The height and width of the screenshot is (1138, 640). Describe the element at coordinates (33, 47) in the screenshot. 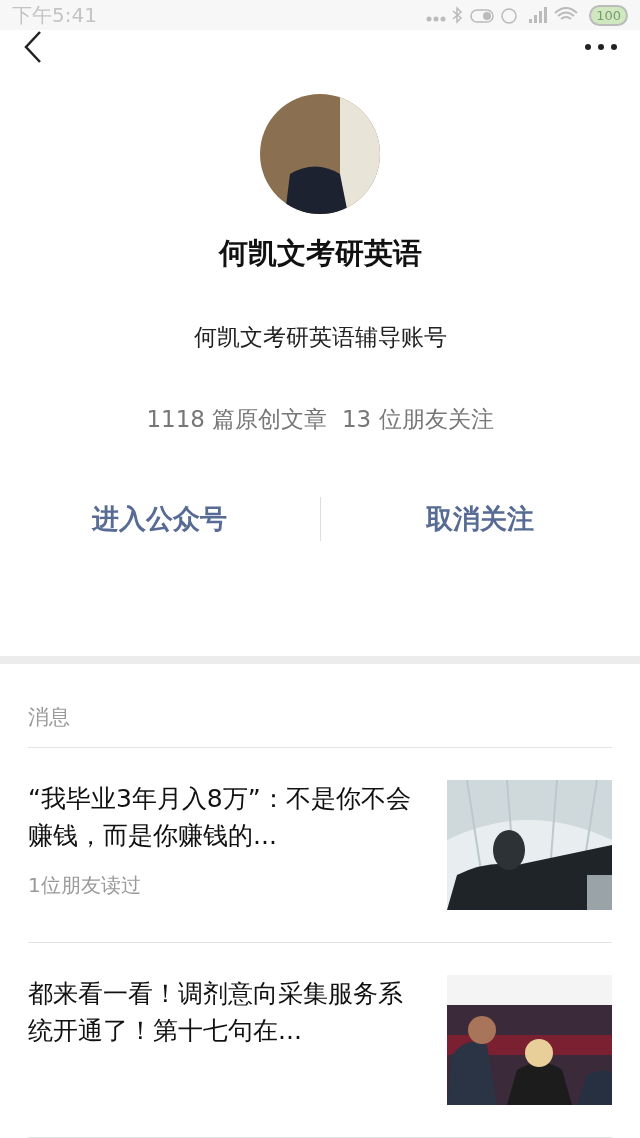

I see `back-icon` at that location.